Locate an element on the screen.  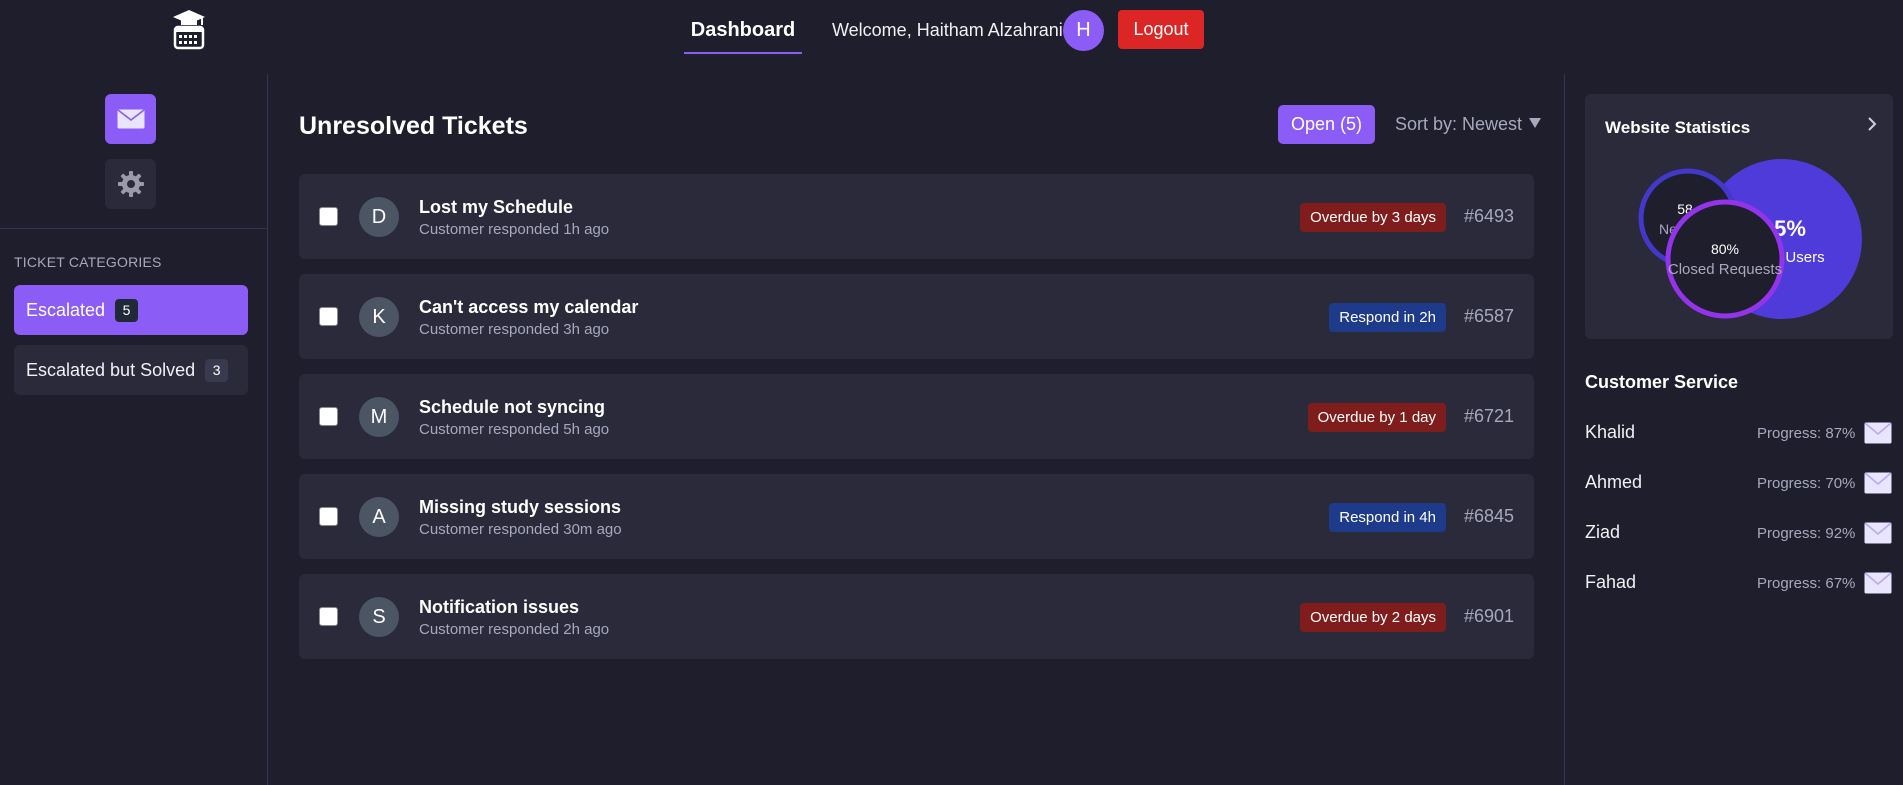
agent-row: Ahmed Progress: 70% is located at coordinates (1739, 483).